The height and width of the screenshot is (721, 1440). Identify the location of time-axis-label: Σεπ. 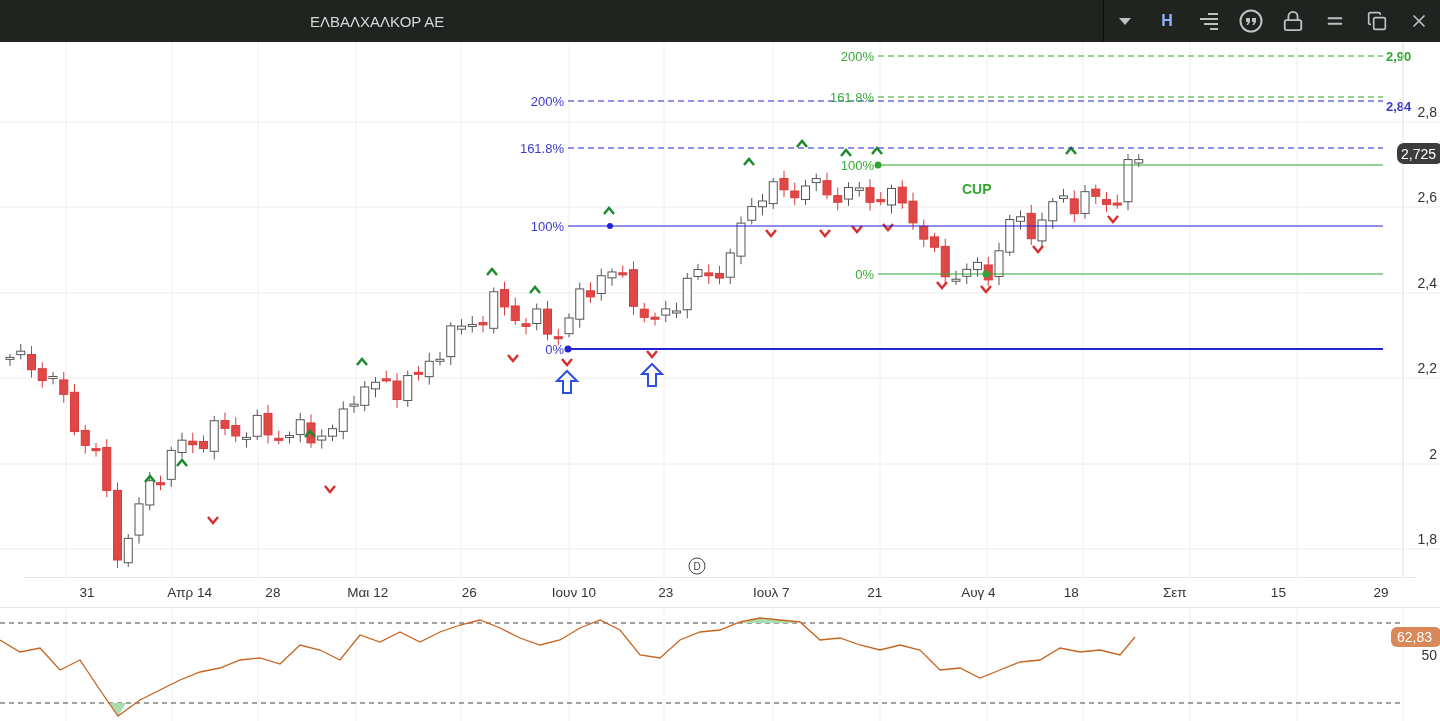
(1174, 593).